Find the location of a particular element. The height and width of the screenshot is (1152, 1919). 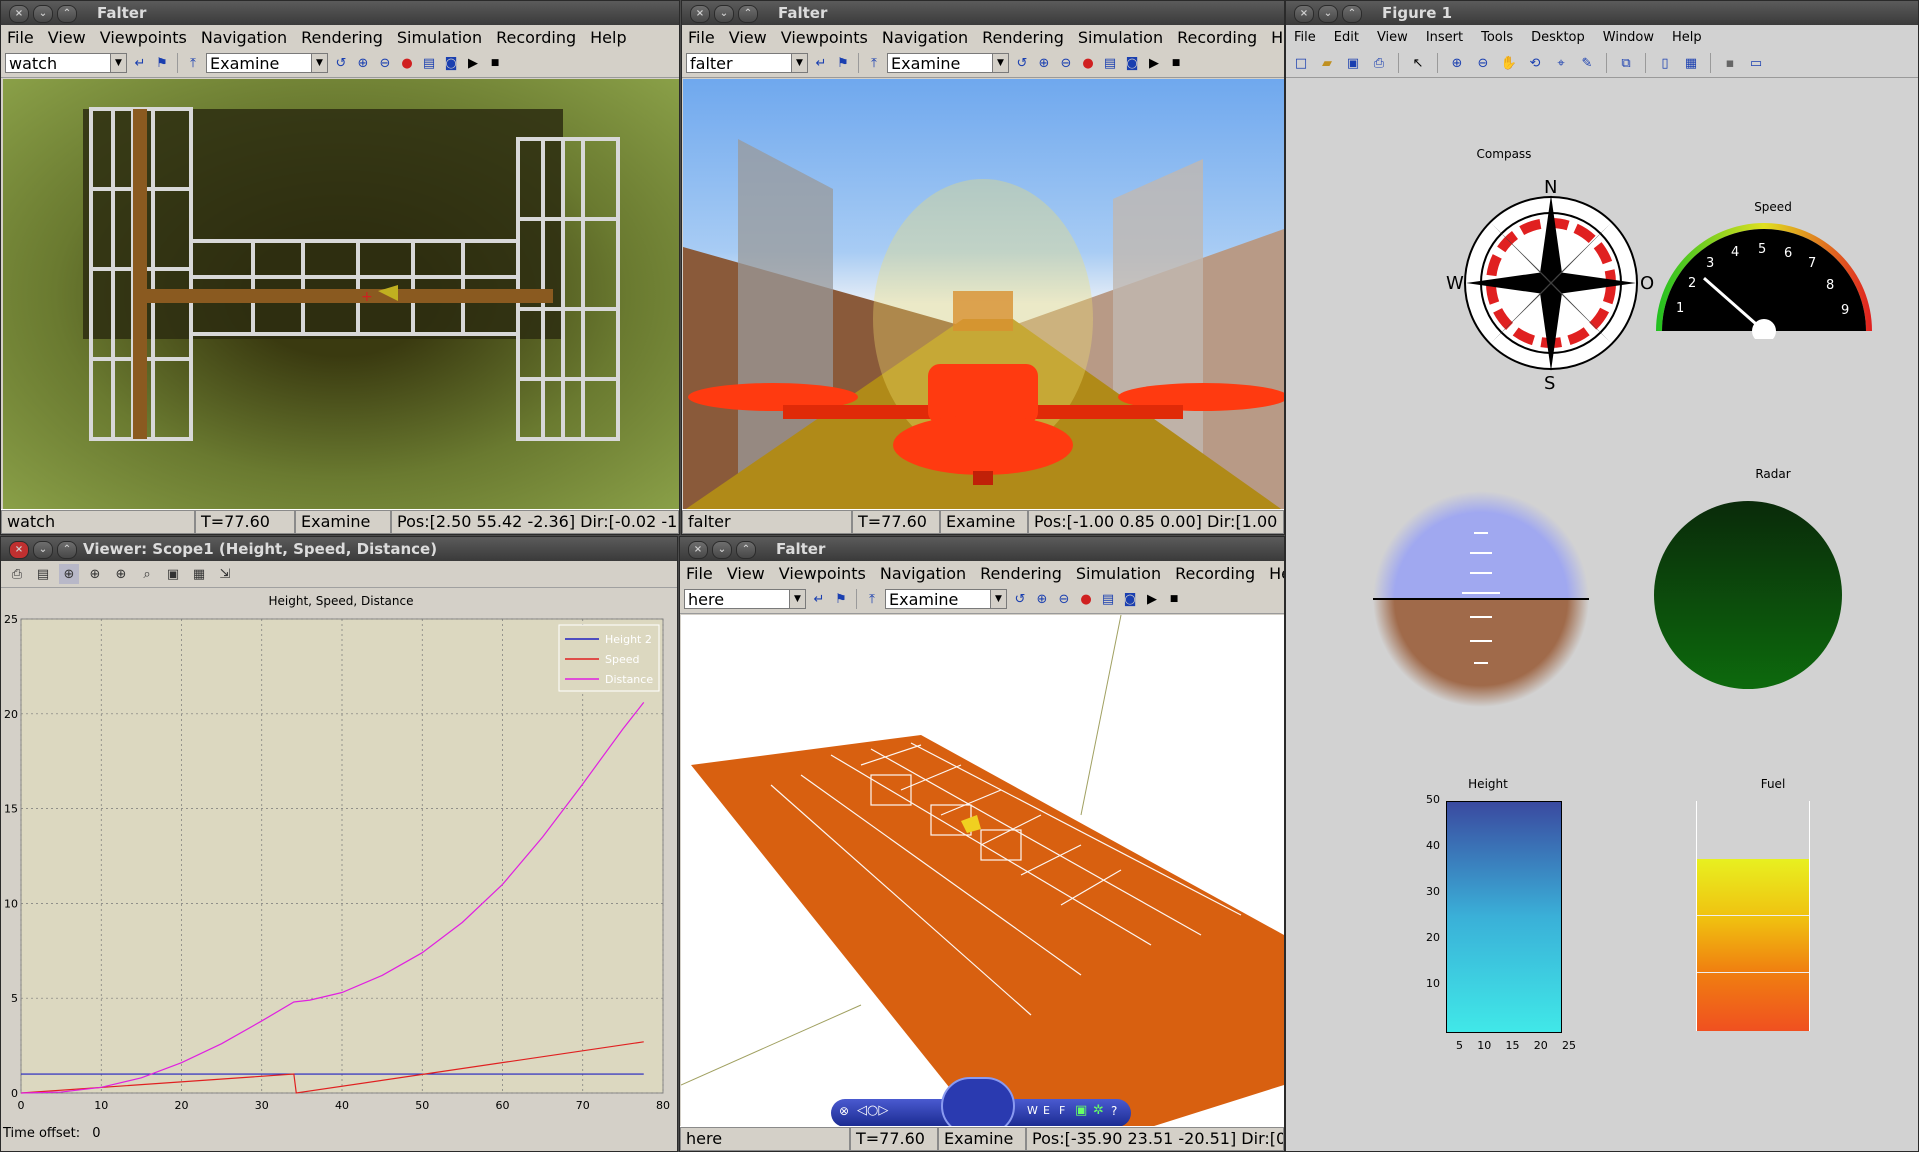

data-cursor-icon: ⌖ is located at coordinates (1561, 63).